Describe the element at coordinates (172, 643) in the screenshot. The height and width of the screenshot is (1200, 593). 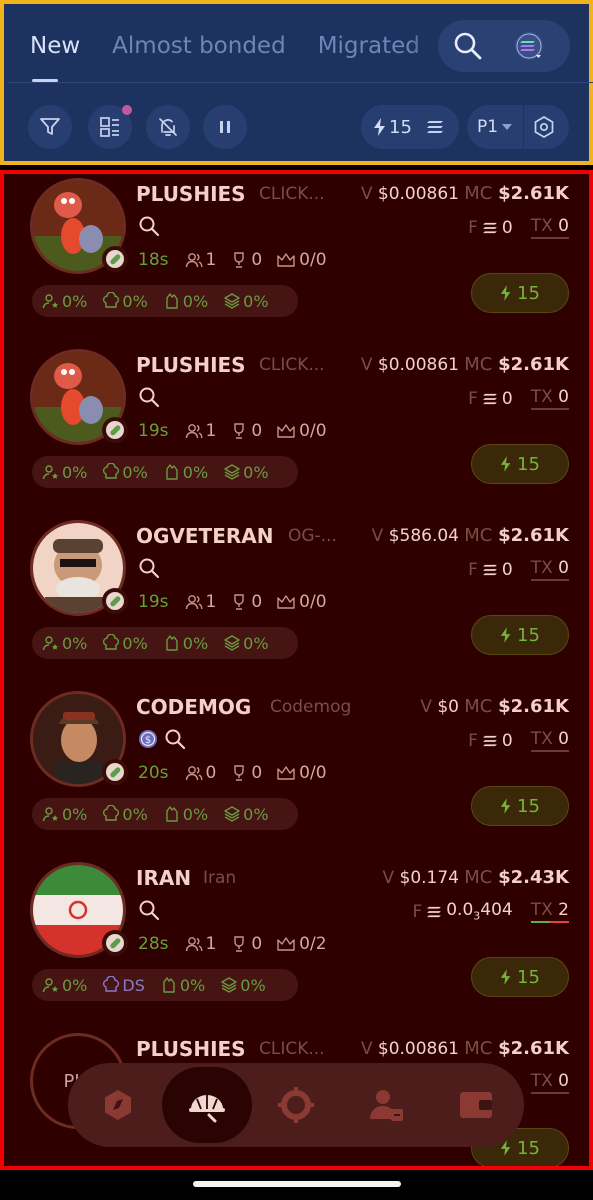
I see `sniper-icon` at that location.